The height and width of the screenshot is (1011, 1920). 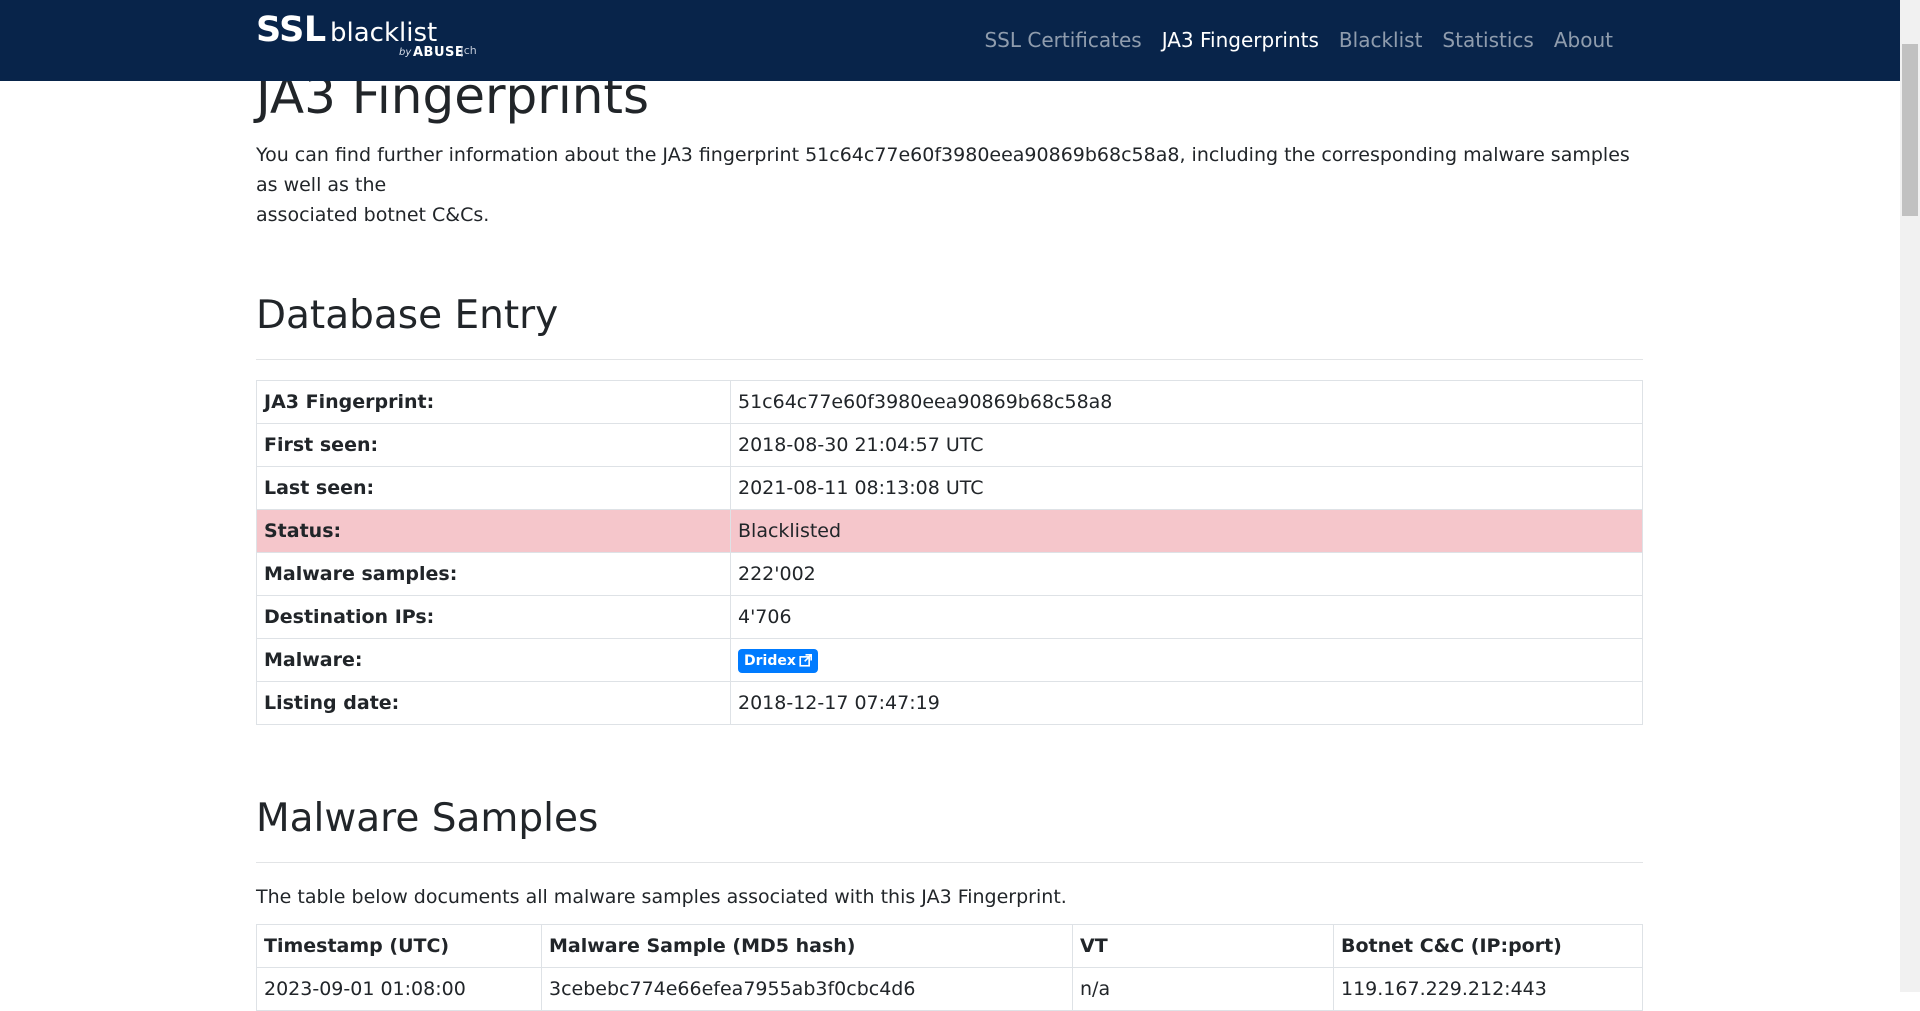 What do you see at coordinates (493, 574) in the screenshot?
I see `row-key: Malware samples:` at bounding box center [493, 574].